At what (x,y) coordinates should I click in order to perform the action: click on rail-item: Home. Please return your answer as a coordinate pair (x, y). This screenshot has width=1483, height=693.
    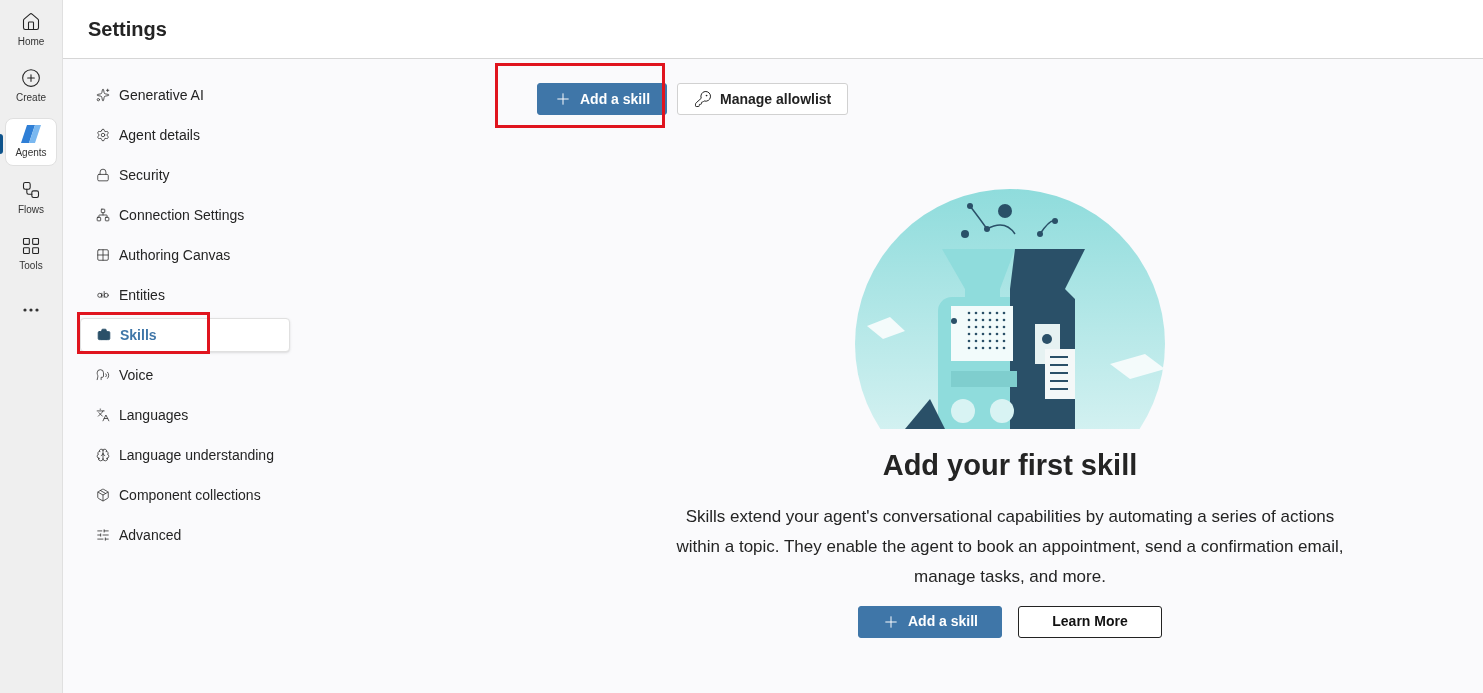
    Looking at the image, I should click on (31, 30).